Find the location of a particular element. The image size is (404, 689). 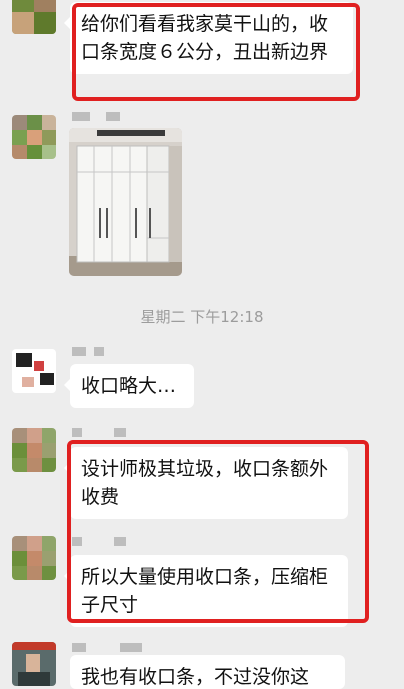

wardrobe-photo is located at coordinates (125, 202).